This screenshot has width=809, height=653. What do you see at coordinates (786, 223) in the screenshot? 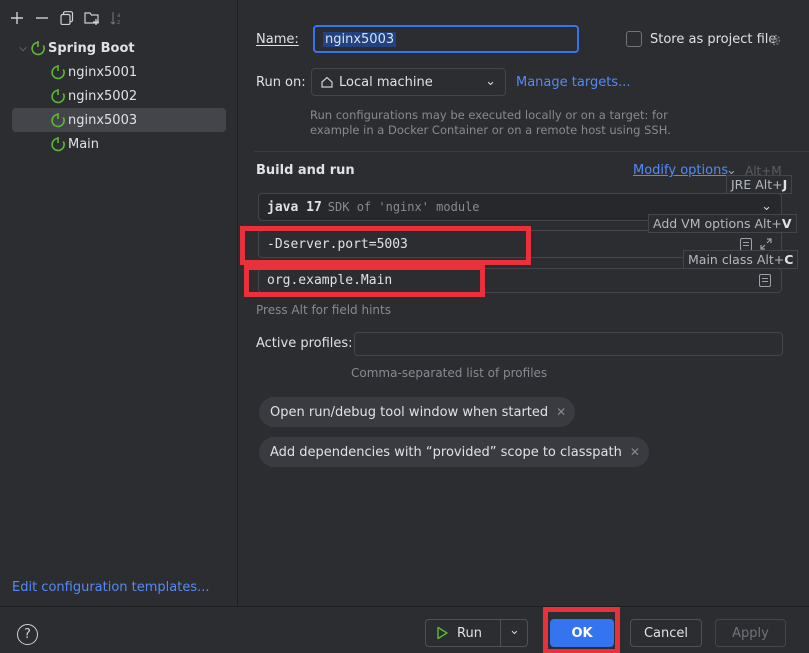
I see `vm-tip-key: V` at bounding box center [786, 223].